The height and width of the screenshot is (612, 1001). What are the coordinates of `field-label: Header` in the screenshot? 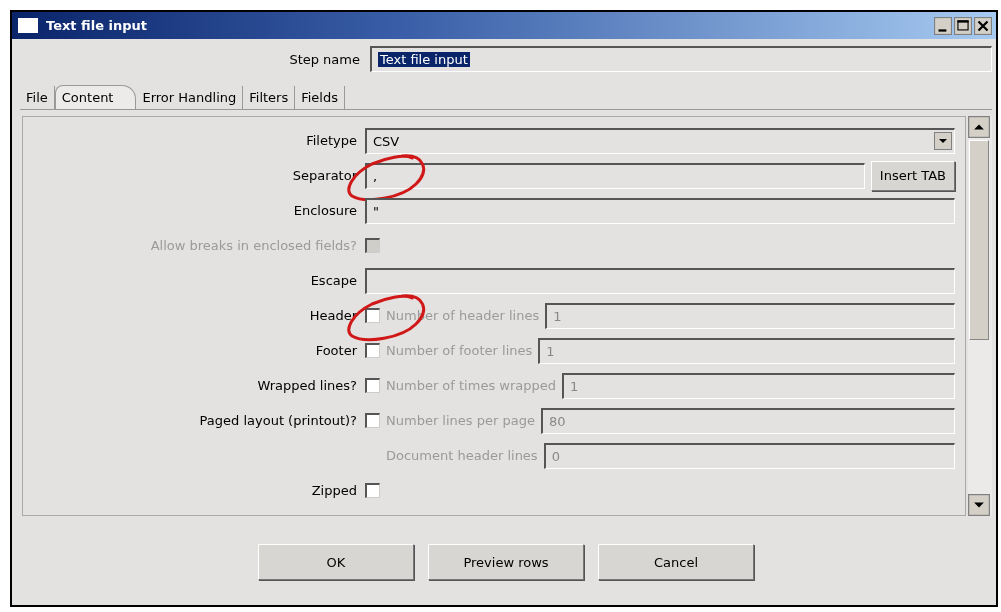 It's located at (333, 315).